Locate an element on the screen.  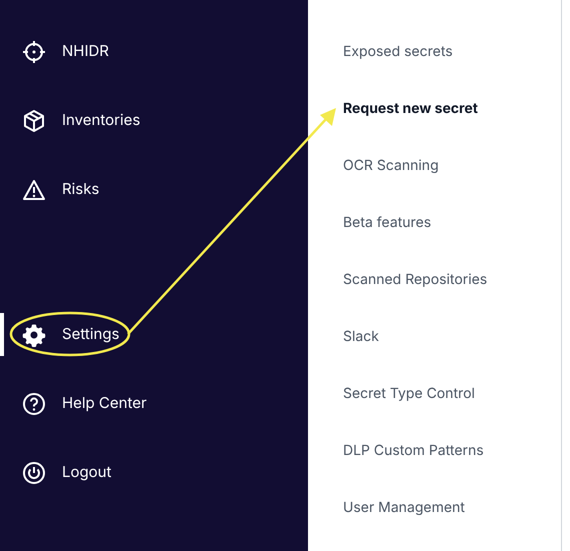
target-icon is located at coordinates (34, 52).